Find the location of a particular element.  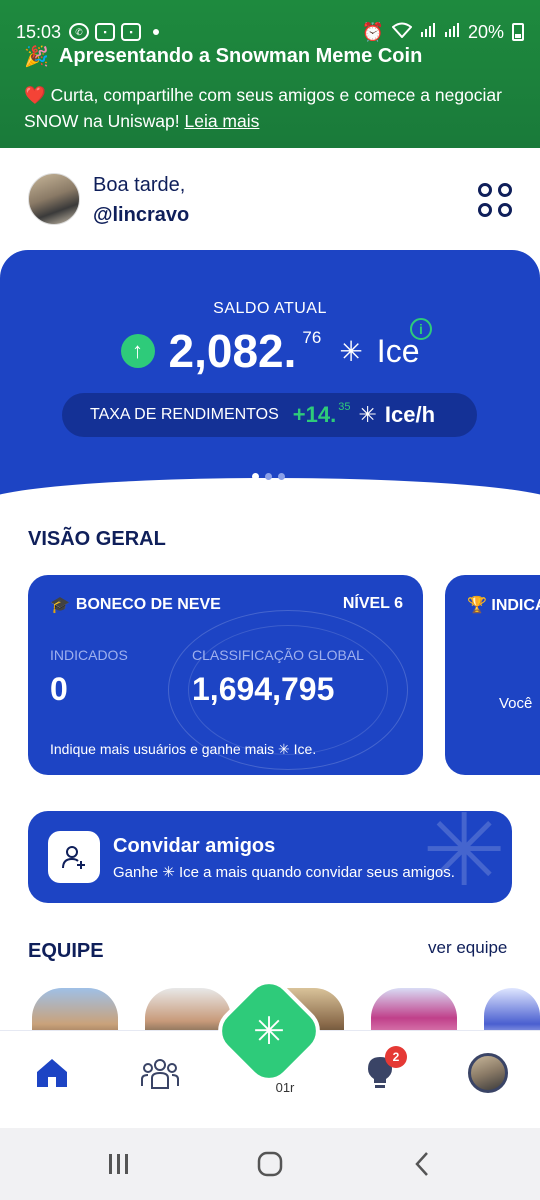

system-navigation-bar is located at coordinates (270, 1164).